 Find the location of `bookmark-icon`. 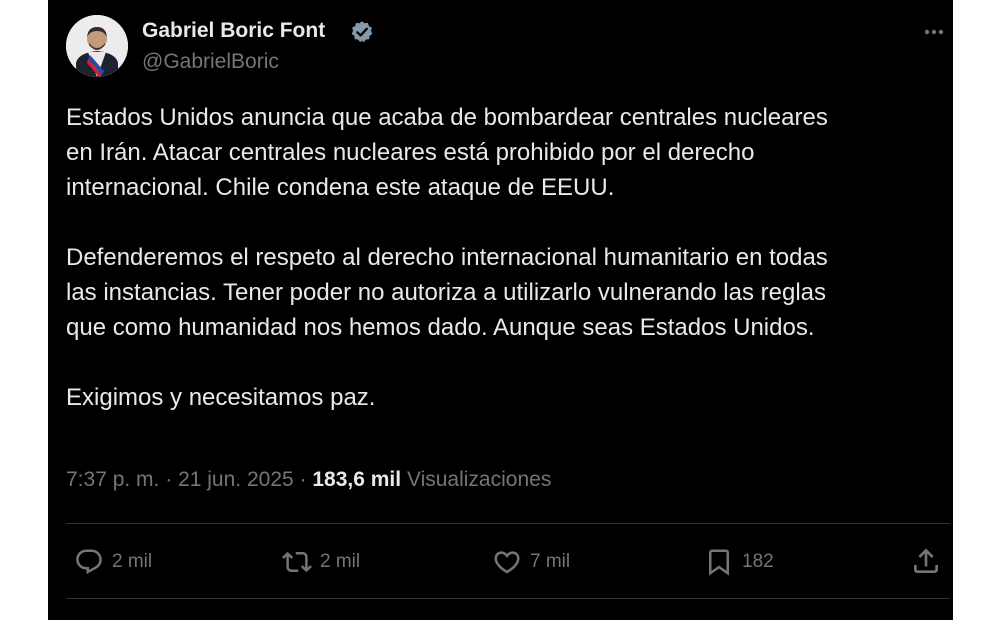

bookmark-icon is located at coordinates (719, 562).